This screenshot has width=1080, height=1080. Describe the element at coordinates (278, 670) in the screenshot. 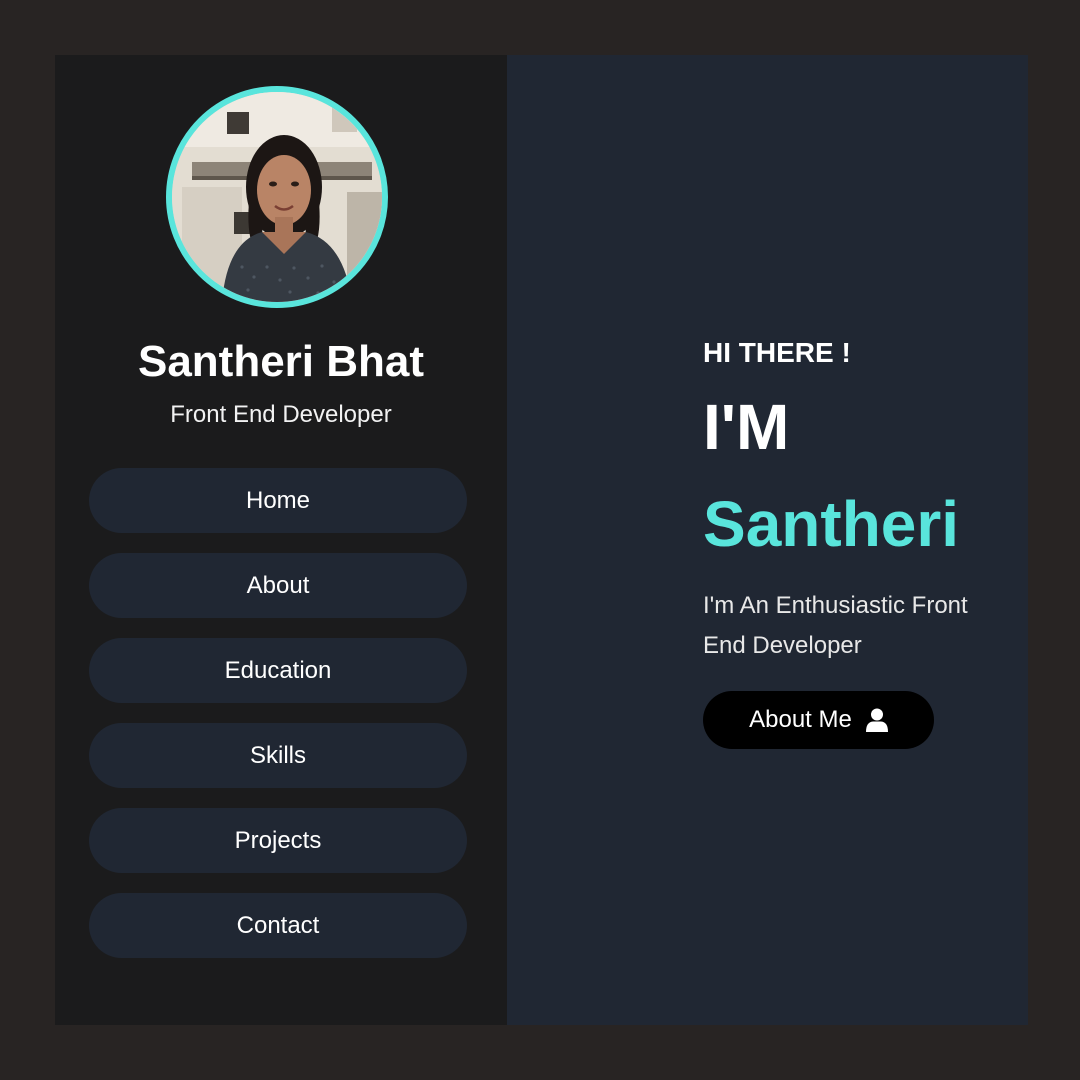

I see `nav-item-education: Education` at that location.